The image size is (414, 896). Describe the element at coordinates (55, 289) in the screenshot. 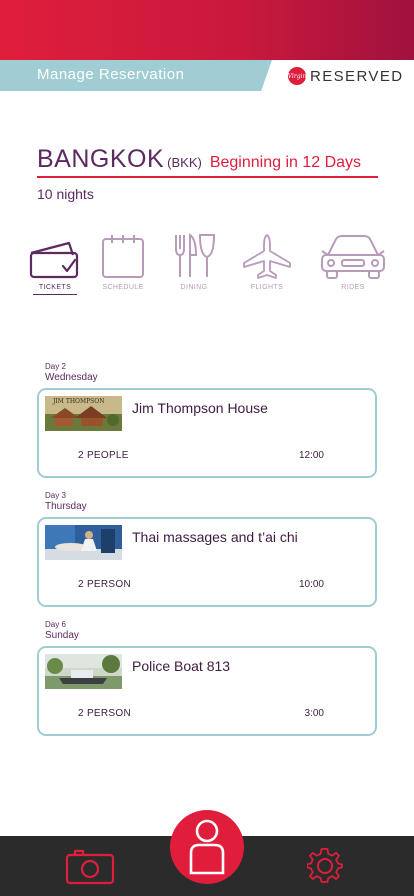

I see `tab-label: TICKETS` at that location.